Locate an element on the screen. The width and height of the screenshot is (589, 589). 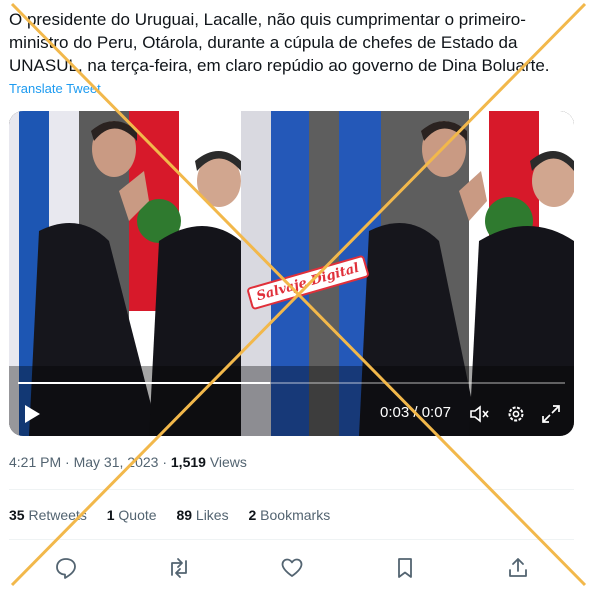
views-count: 1,519 is located at coordinates (188, 462).